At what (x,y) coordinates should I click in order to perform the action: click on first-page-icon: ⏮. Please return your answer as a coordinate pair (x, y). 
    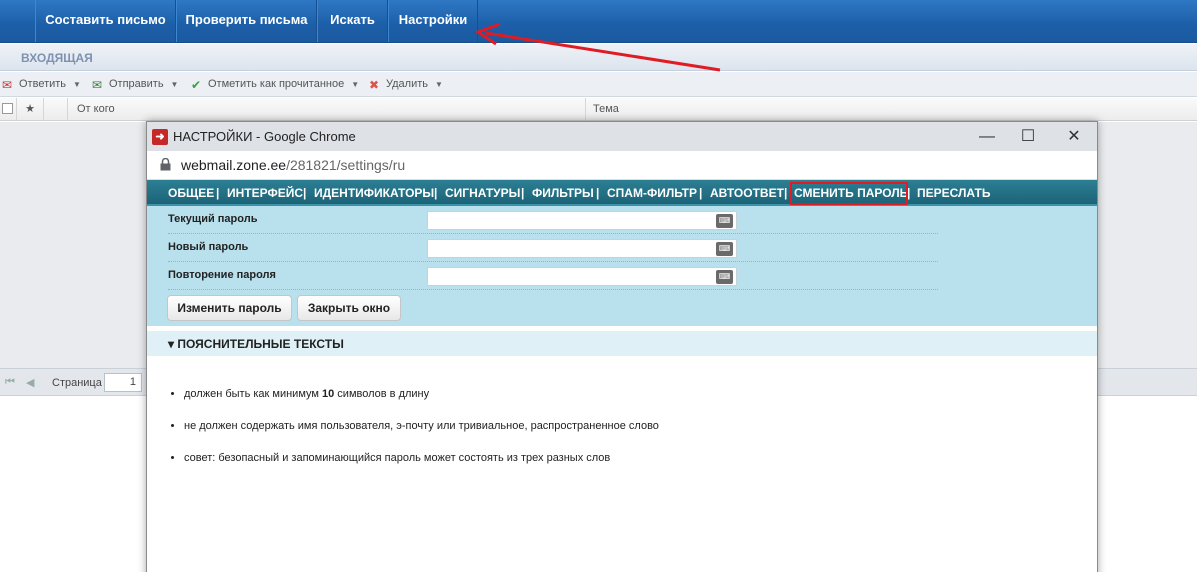
    Looking at the image, I should click on (10, 382).